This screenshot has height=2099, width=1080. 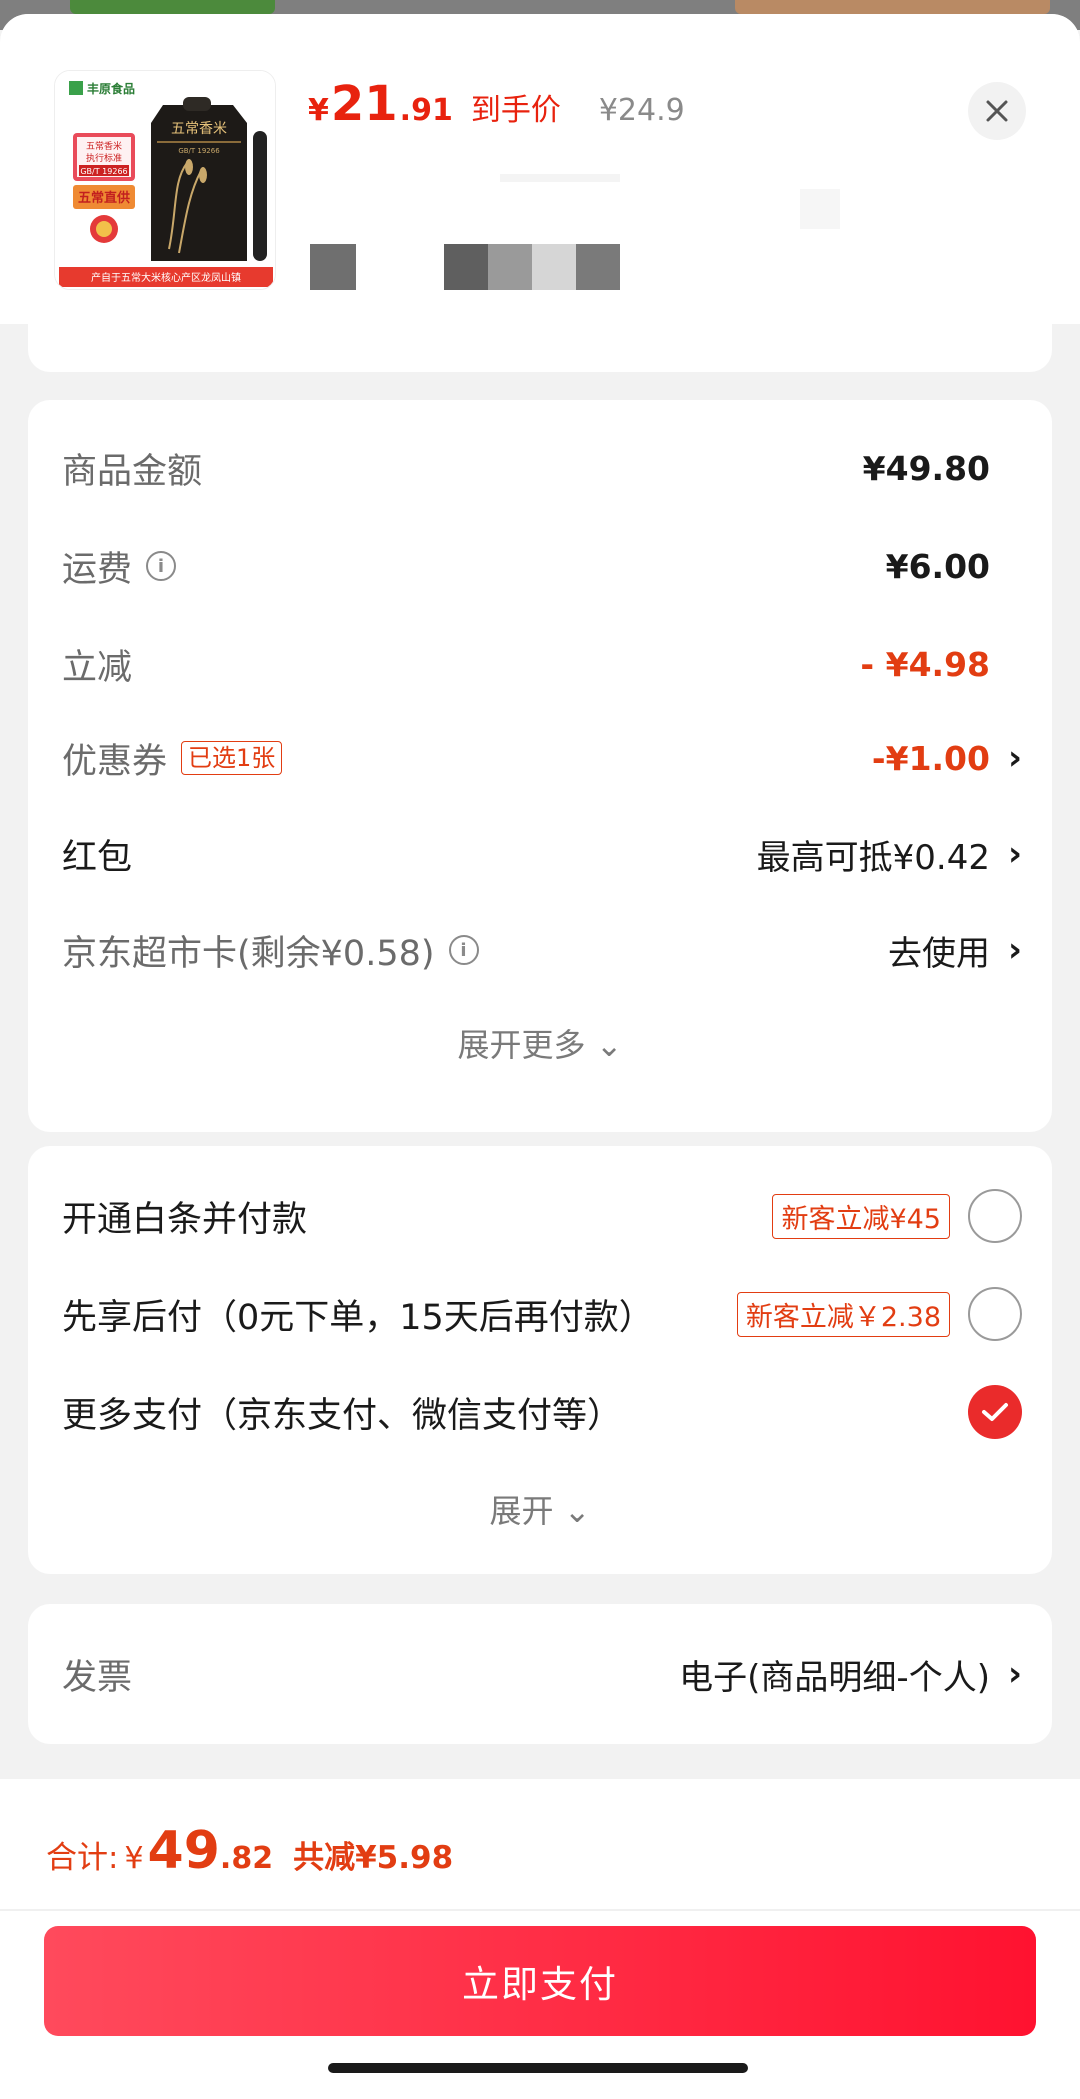 What do you see at coordinates (373, 1858) in the screenshot?
I see `total-savings: 共减¥5.98` at bounding box center [373, 1858].